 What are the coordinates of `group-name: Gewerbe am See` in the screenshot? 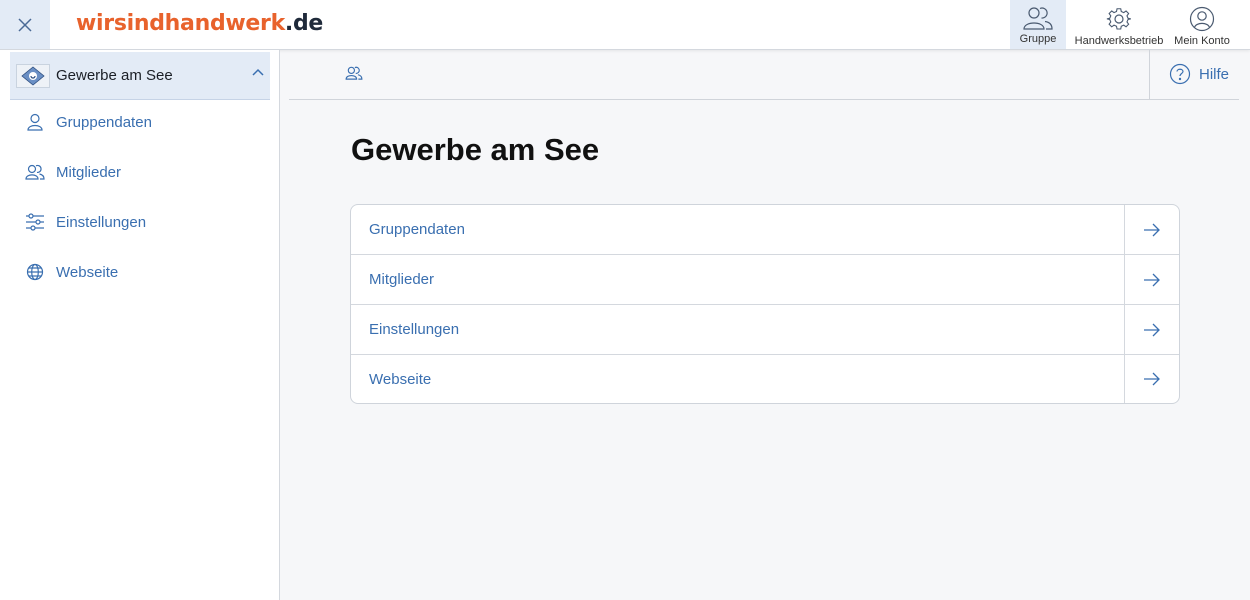 It's located at (114, 75).